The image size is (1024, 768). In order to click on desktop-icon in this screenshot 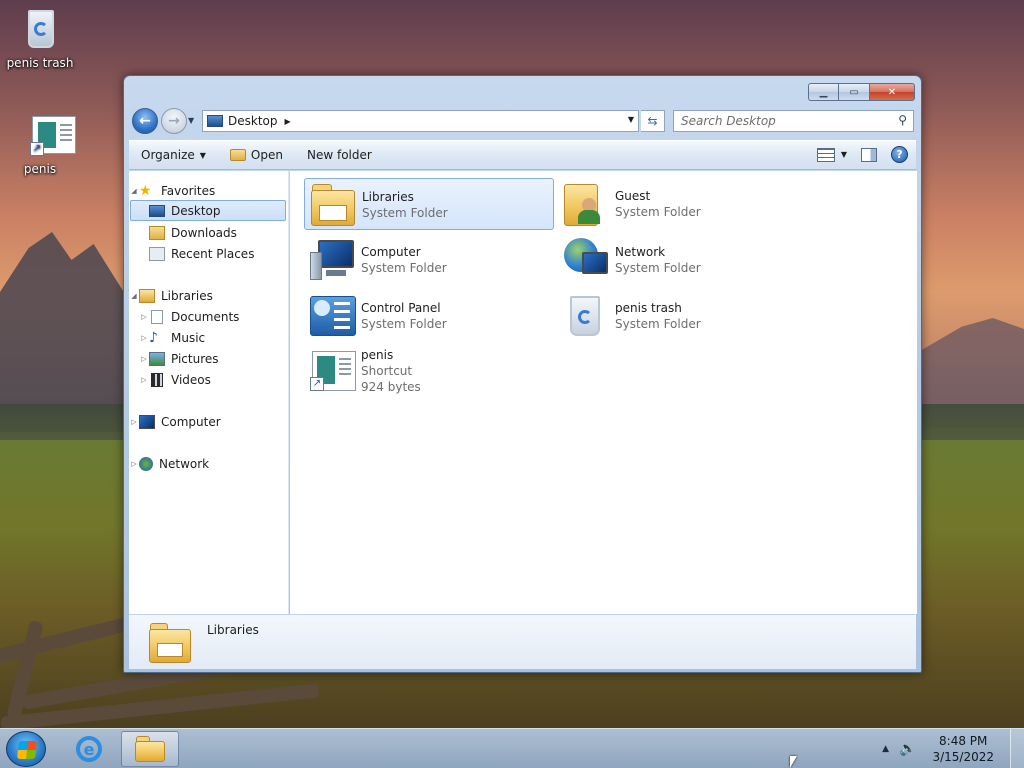, I will do `click(157, 210)`.